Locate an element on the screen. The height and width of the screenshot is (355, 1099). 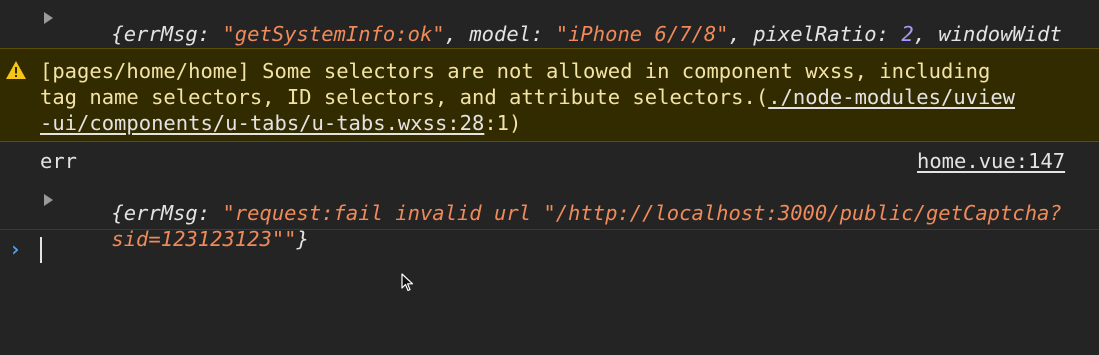
expand-triangle-icon is located at coordinates (48, 200).